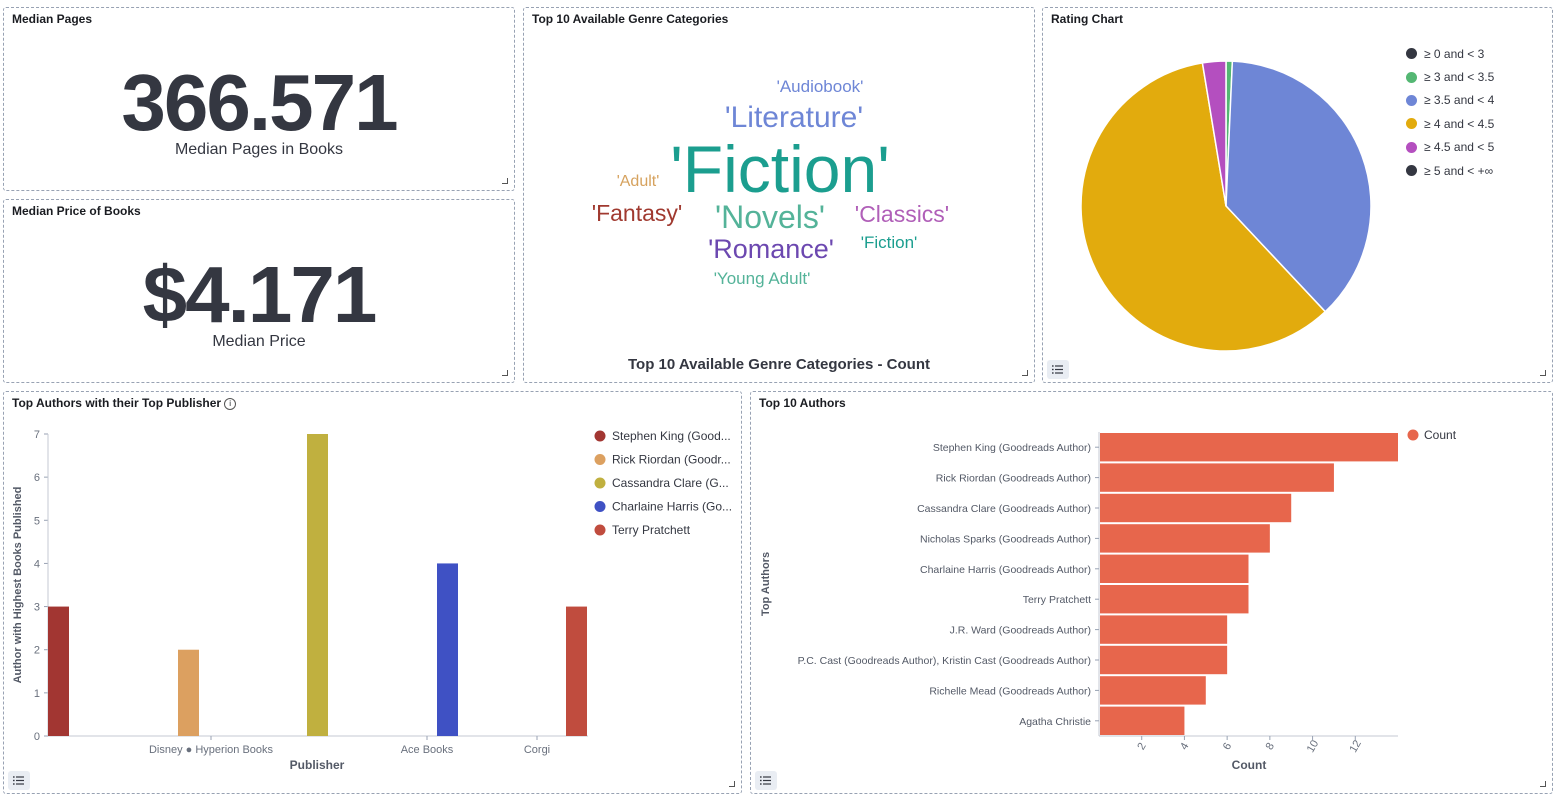 This screenshot has width=1557, height=798. I want to click on y-tick-label: Richelle Mead (Goodreads Author), so click(1010, 691).